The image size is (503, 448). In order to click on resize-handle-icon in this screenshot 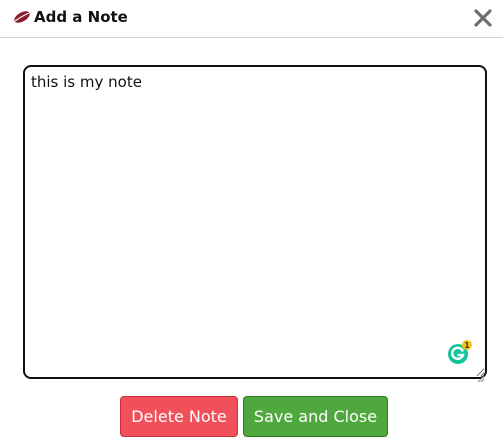, I will do `click(481, 375)`.